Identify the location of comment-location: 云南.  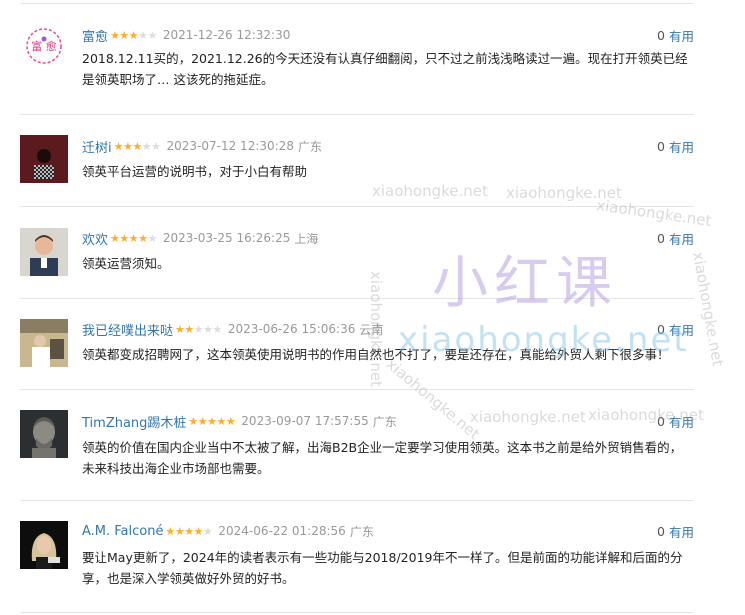
(371, 329).